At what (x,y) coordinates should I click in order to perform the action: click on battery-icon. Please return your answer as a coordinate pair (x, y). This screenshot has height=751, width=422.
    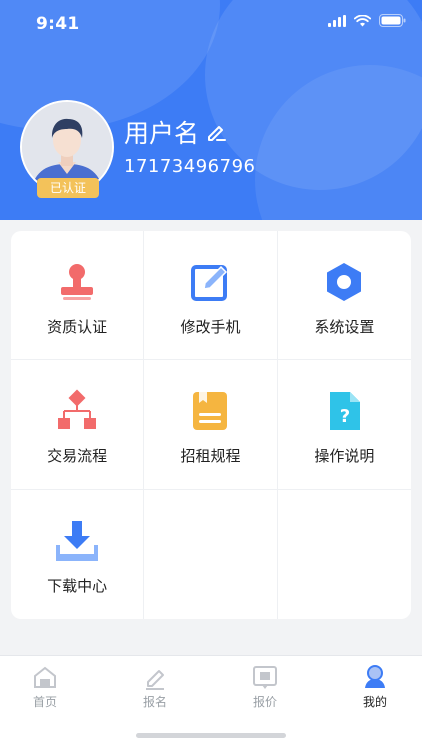
    Looking at the image, I should click on (392, 20).